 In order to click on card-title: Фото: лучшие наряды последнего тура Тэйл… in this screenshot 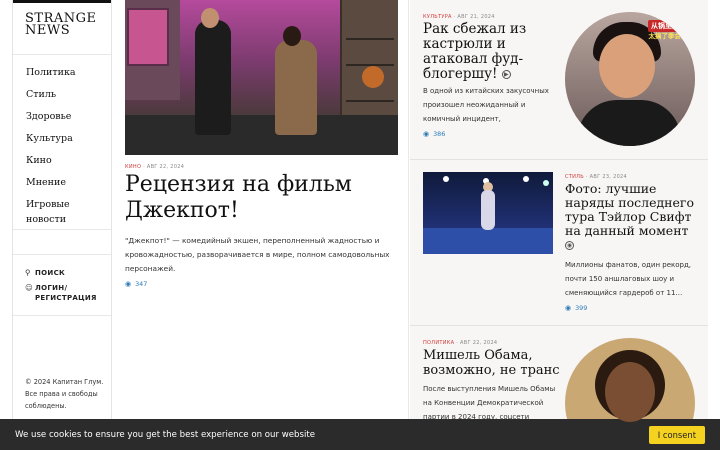, I will do `click(633, 217)`.